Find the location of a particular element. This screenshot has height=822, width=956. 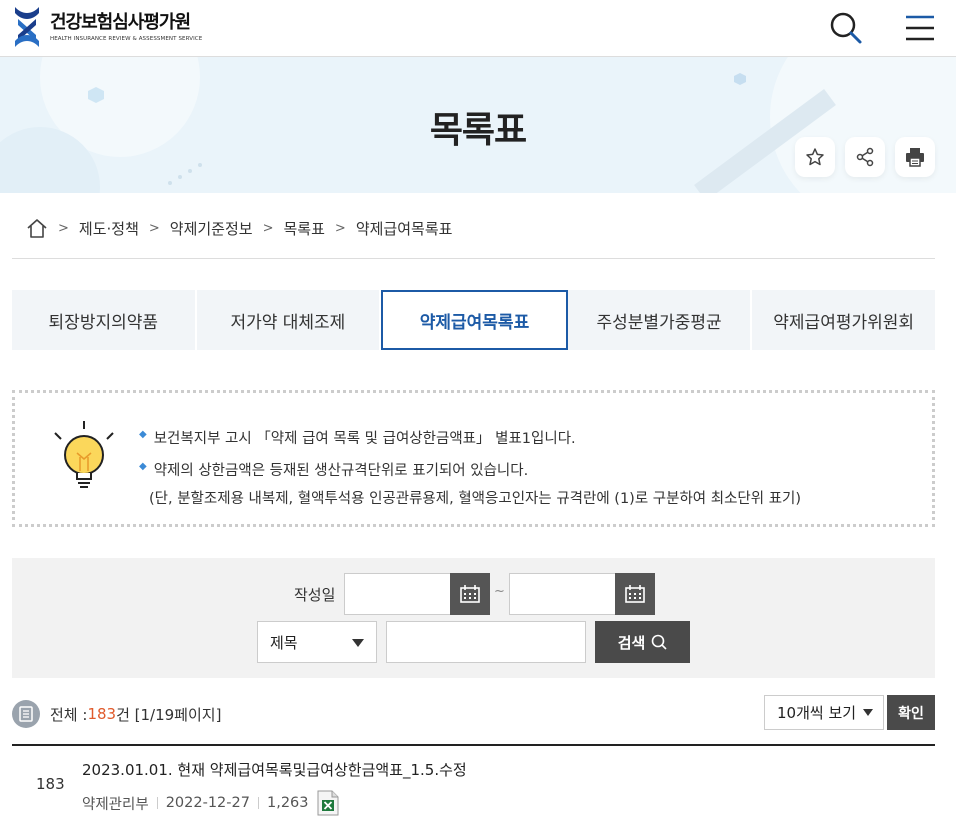

end-date-calendar-button is located at coordinates (635, 594).